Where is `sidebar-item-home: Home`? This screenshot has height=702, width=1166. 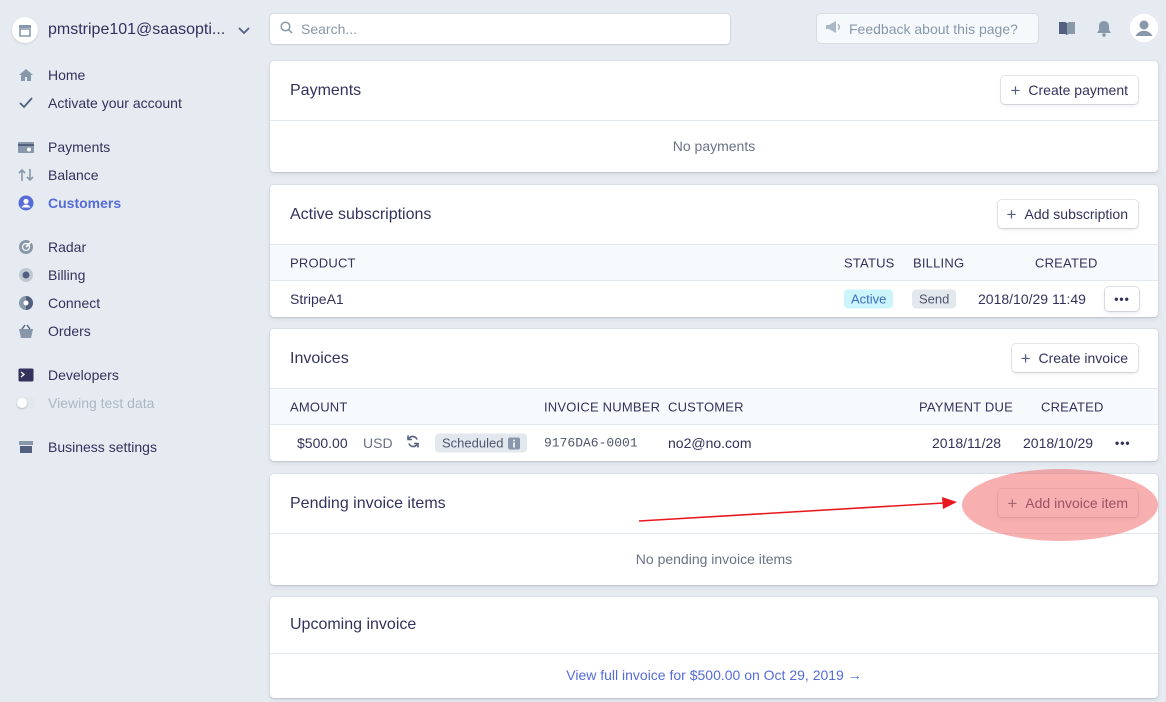 sidebar-item-home: Home is located at coordinates (136, 75).